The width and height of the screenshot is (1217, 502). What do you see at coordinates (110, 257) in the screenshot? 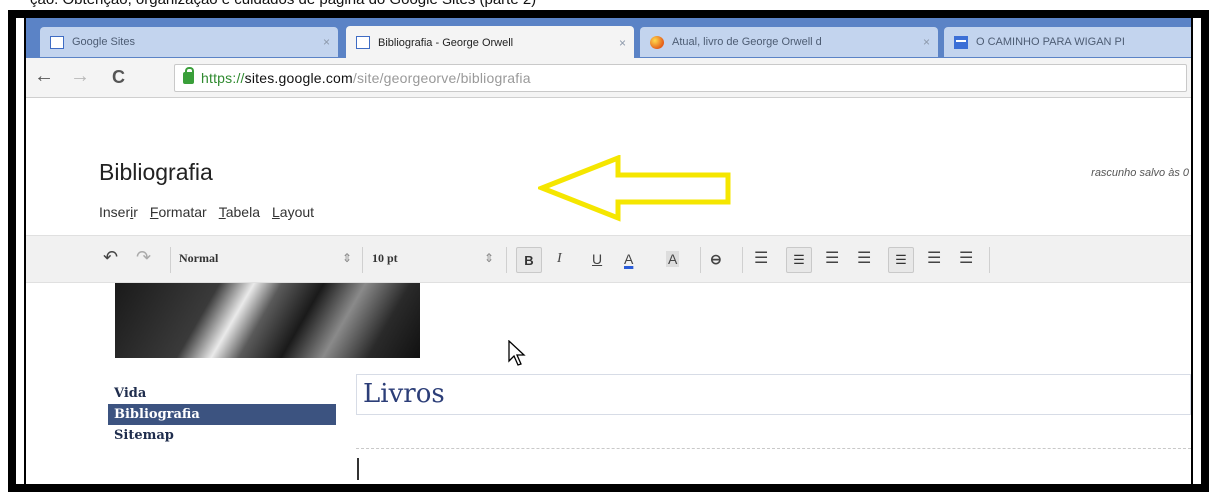
I see `undo-icon: ↶` at bounding box center [110, 257].